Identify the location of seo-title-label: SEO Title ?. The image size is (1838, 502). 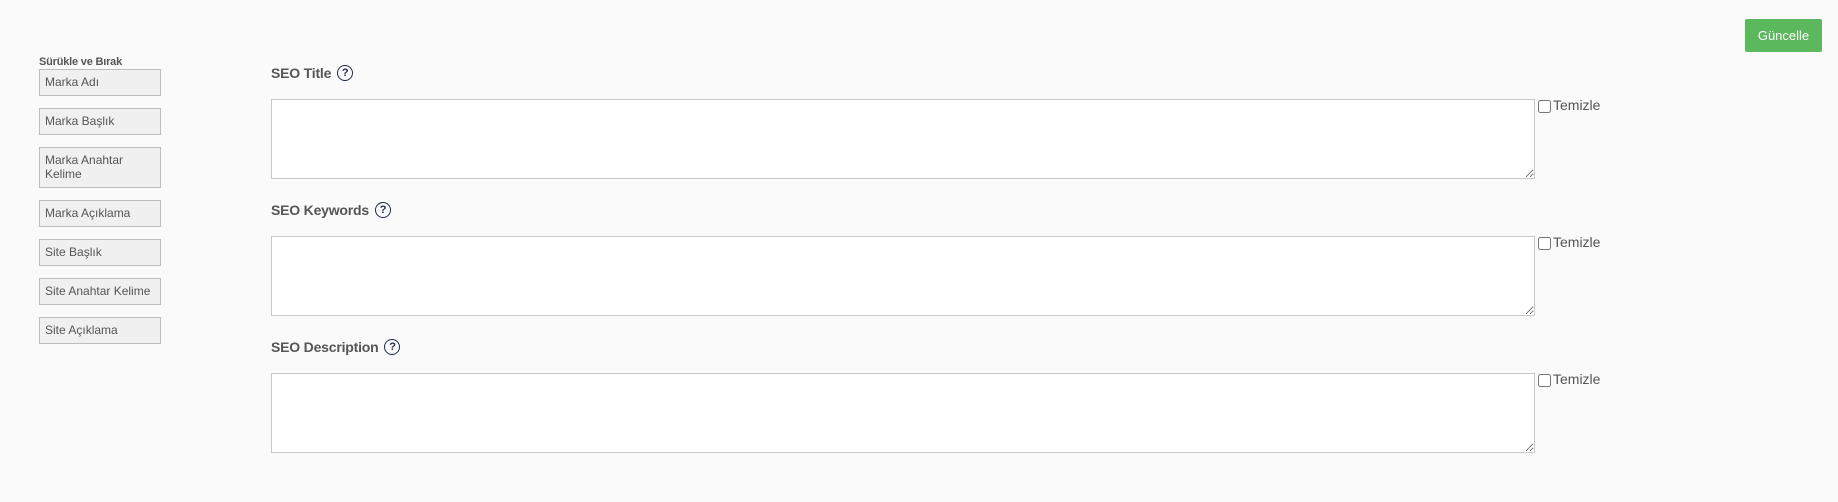
(312, 73).